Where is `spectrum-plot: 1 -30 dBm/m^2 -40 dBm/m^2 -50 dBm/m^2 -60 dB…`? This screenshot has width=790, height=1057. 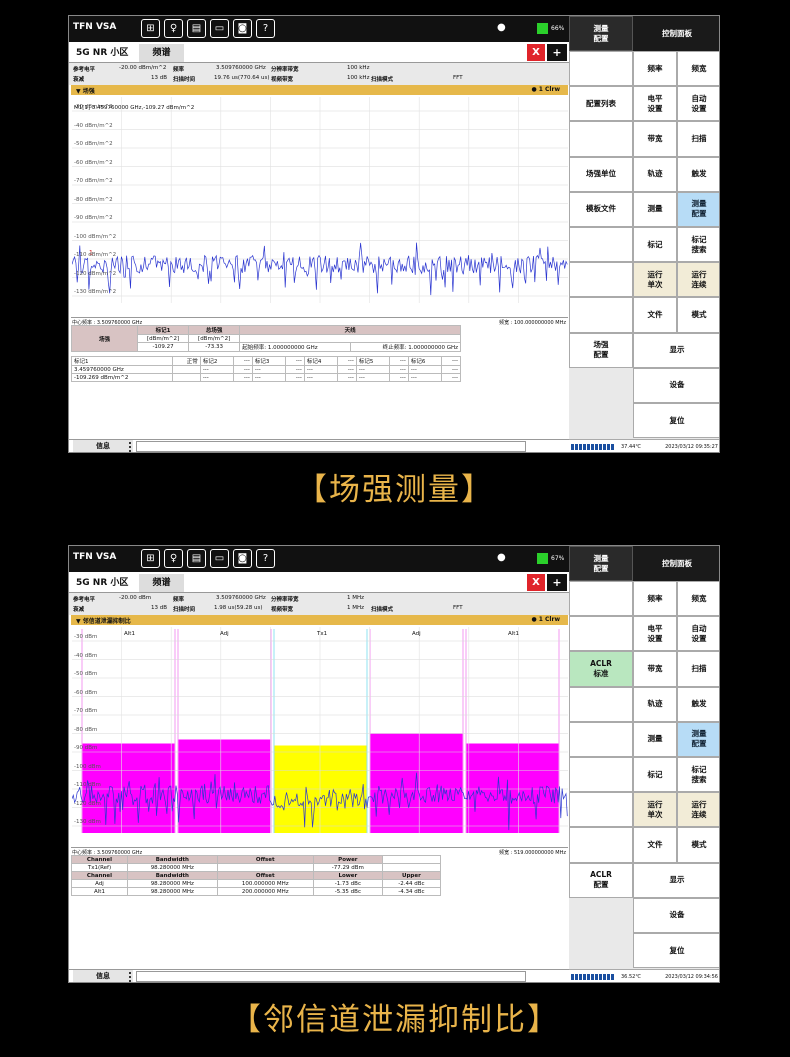 spectrum-plot: 1 -30 dBm/m^2 -40 dBm/m^2 -50 dBm/m^2 -60 dB… is located at coordinates (320, 207).